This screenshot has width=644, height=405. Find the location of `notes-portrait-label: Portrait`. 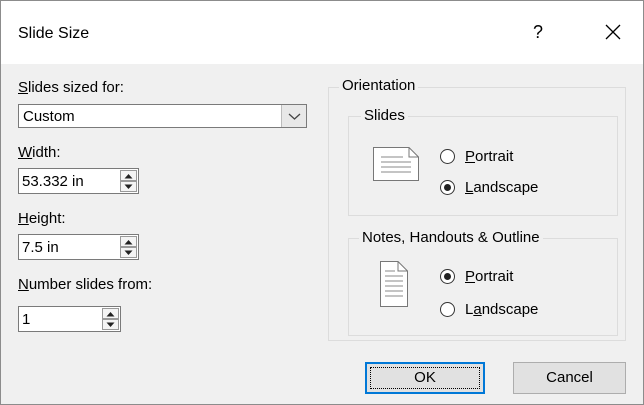

notes-portrait-label: Portrait is located at coordinates (489, 276).